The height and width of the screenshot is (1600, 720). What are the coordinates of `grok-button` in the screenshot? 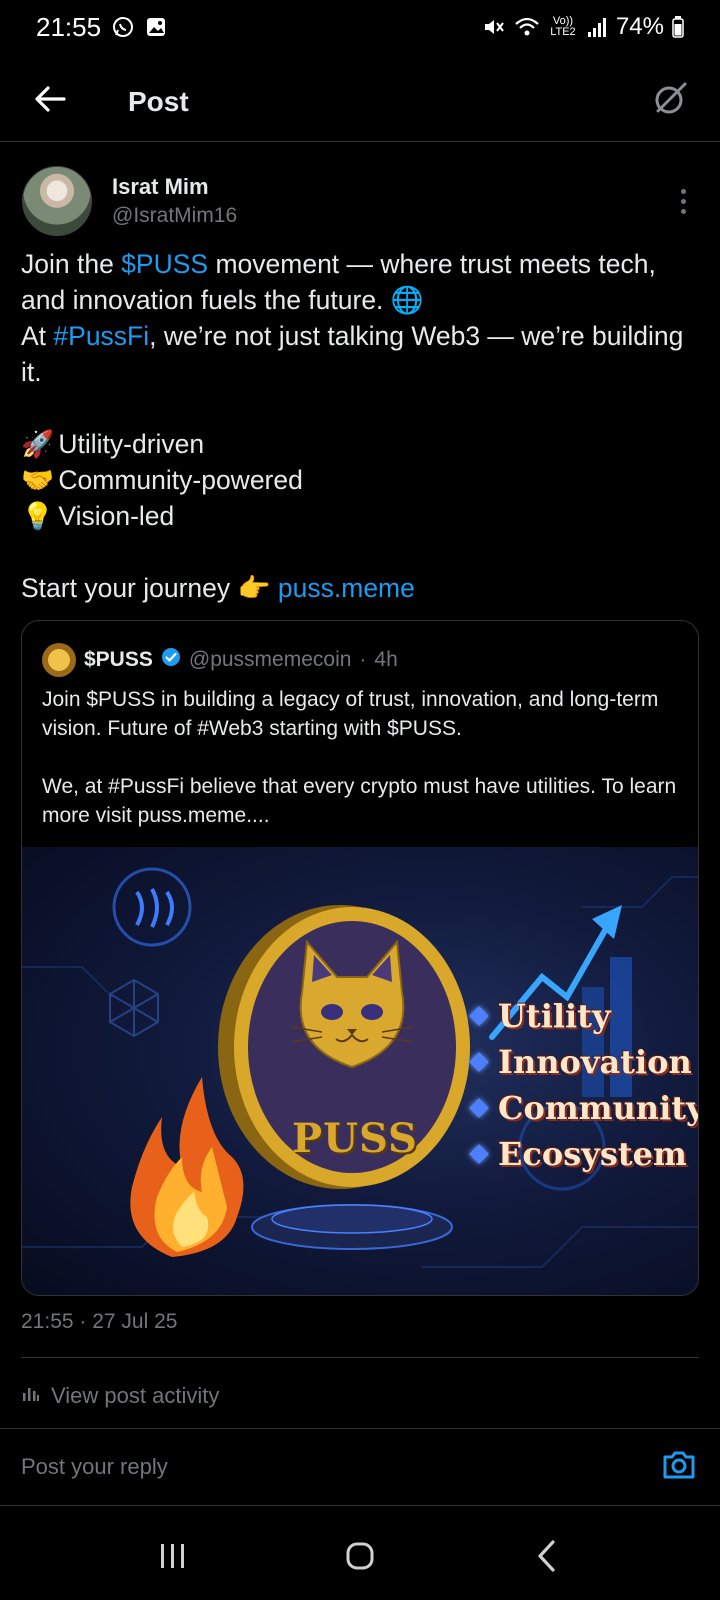 It's located at (670, 102).